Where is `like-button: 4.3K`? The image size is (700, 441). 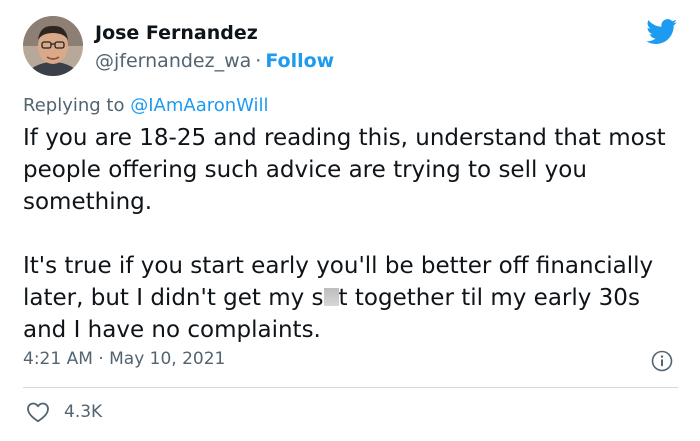
like-button: 4.3K is located at coordinates (64, 412).